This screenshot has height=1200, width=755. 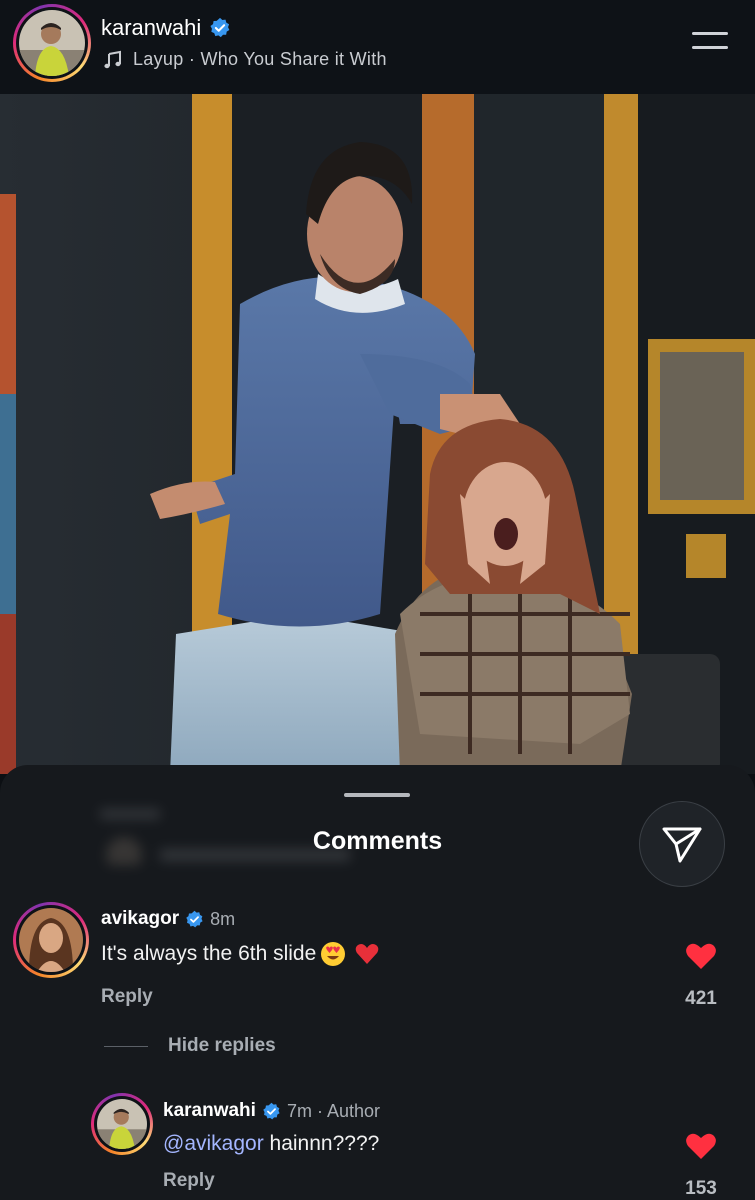 I want to click on reply-text: @avikagor hainnn????, so click(x=271, y=1144).